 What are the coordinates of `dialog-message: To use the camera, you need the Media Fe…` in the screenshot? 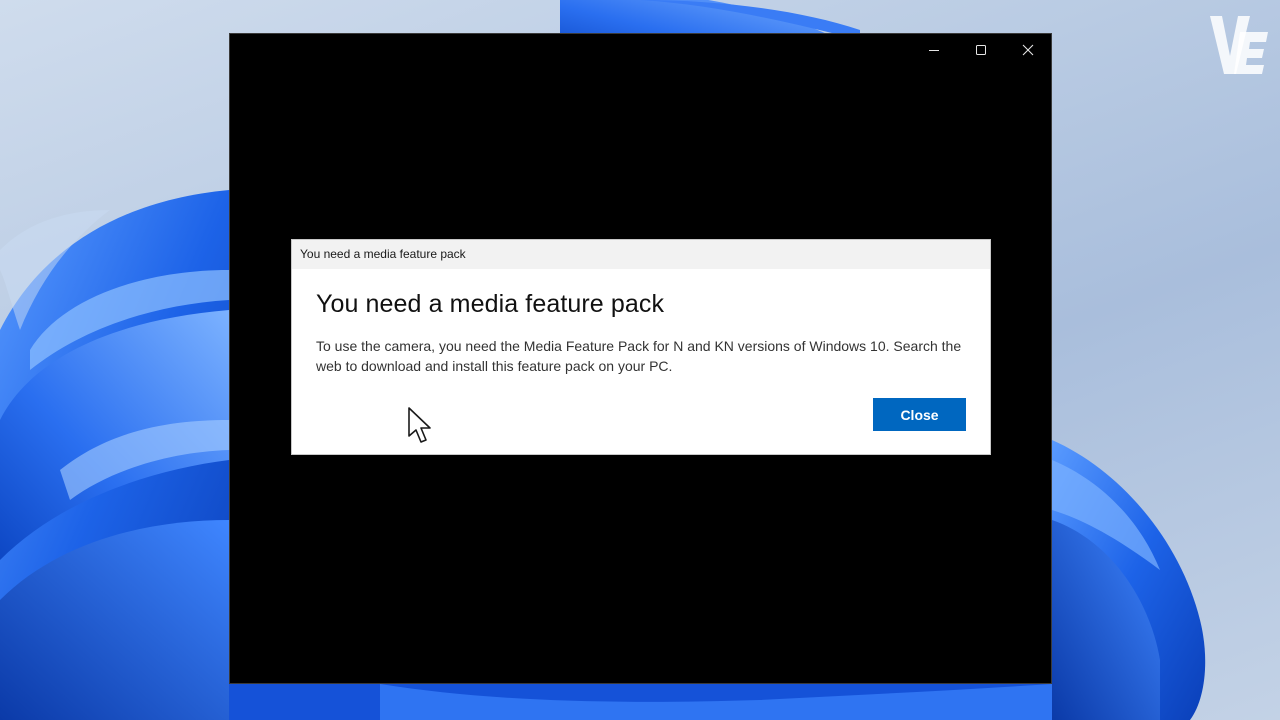 It's located at (639, 356).